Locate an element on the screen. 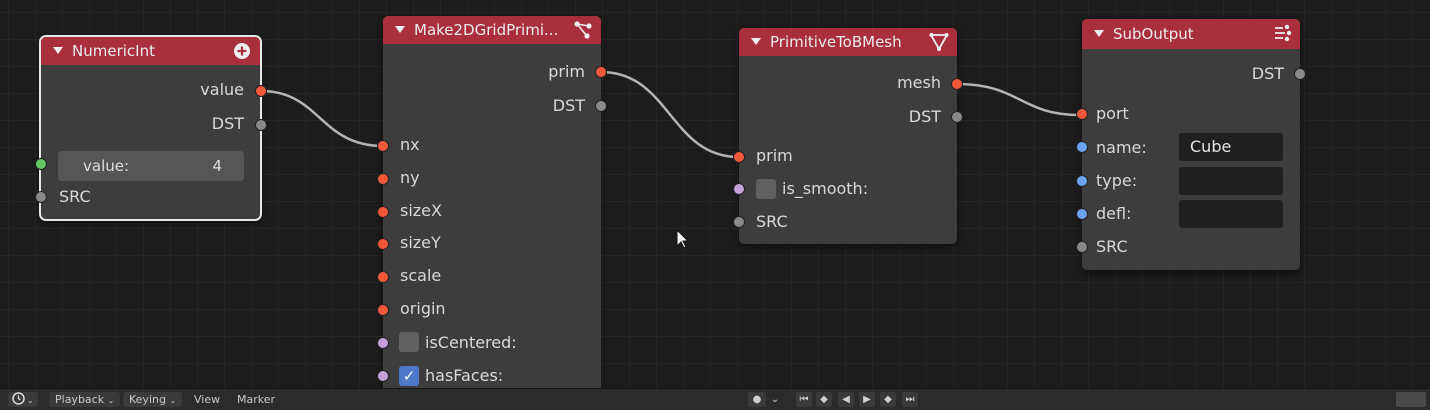  graph-nodes-icon is located at coordinates (583, 30).